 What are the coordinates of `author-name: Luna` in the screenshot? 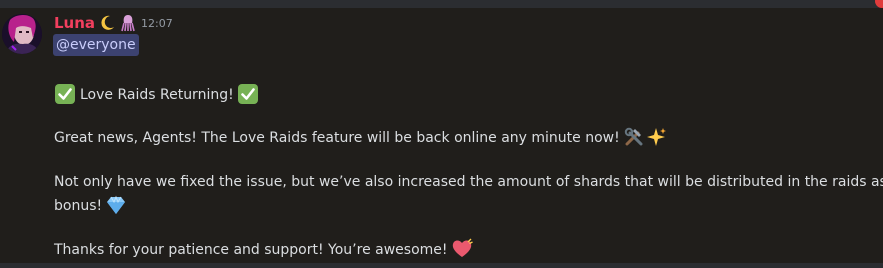 It's located at (74, 23).